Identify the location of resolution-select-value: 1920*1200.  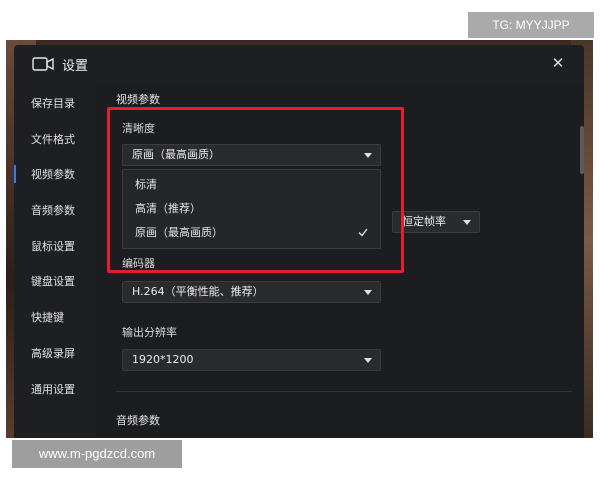
(163, 359).